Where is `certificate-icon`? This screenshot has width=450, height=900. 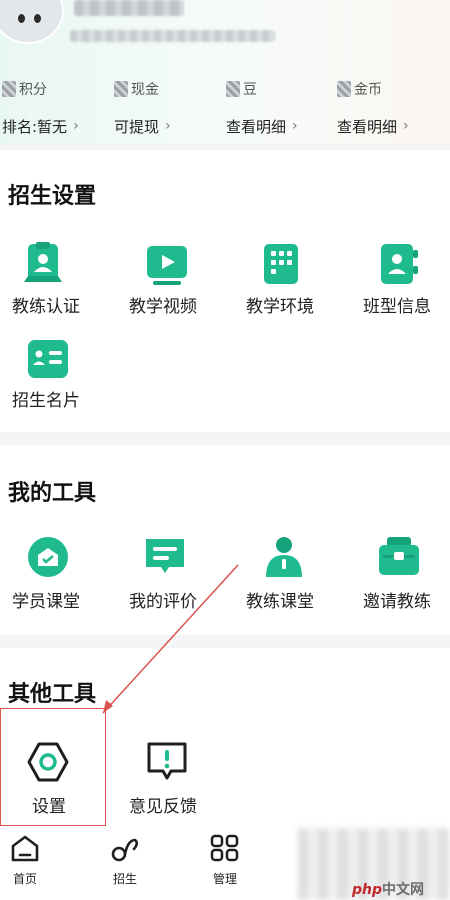
certificate-icon is located at coordinates (43, 262).